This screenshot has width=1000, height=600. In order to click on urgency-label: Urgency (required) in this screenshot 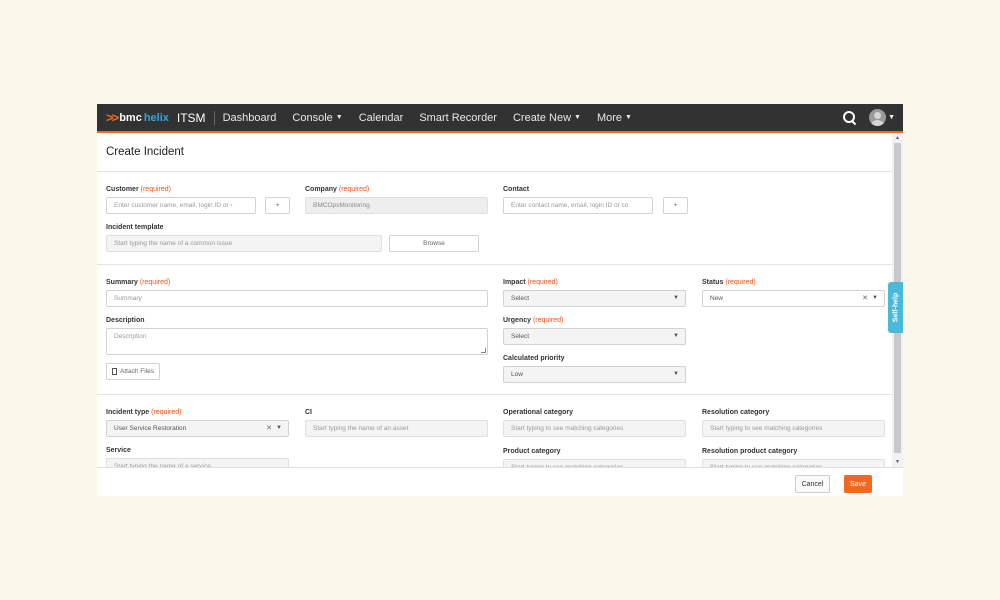, I will do `click(533, 320)`.